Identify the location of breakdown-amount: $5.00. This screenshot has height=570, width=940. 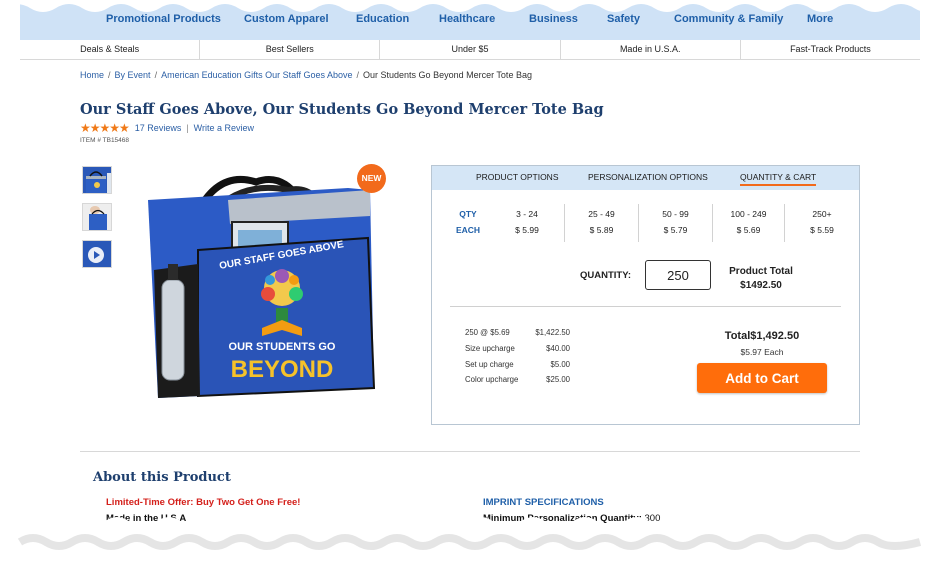
(560, 364).